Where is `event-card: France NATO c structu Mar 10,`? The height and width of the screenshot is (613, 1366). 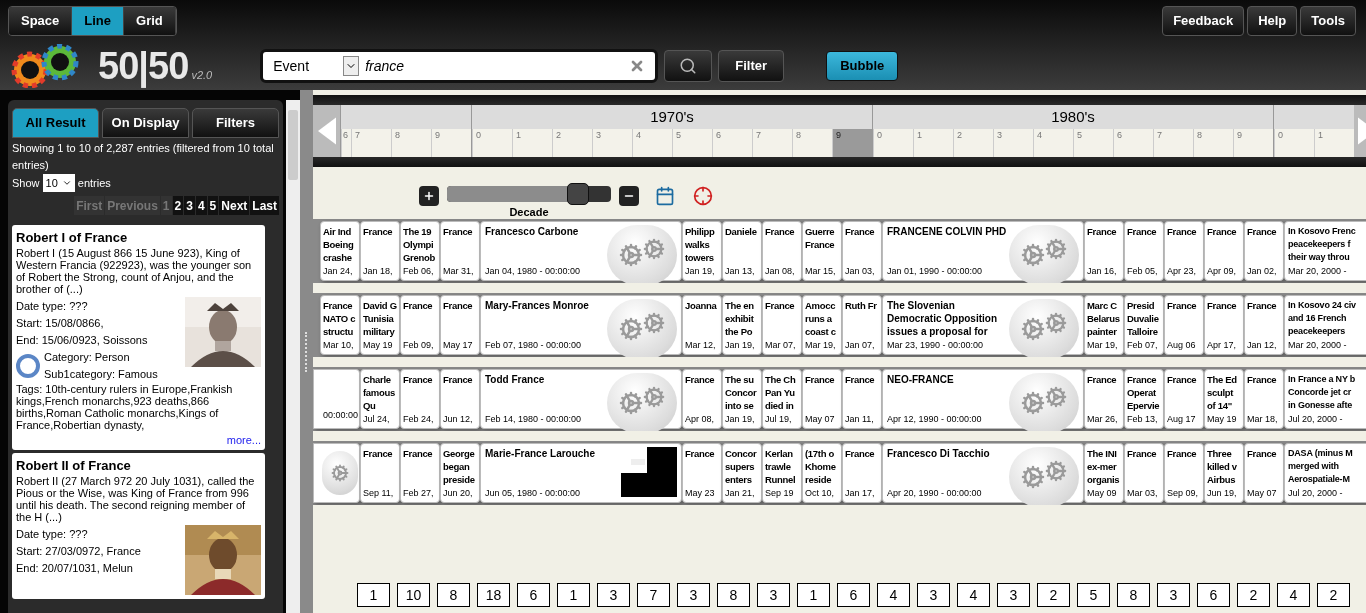
event-card: France NATO c structu Mar 10, is located at coordinates (340, 325).